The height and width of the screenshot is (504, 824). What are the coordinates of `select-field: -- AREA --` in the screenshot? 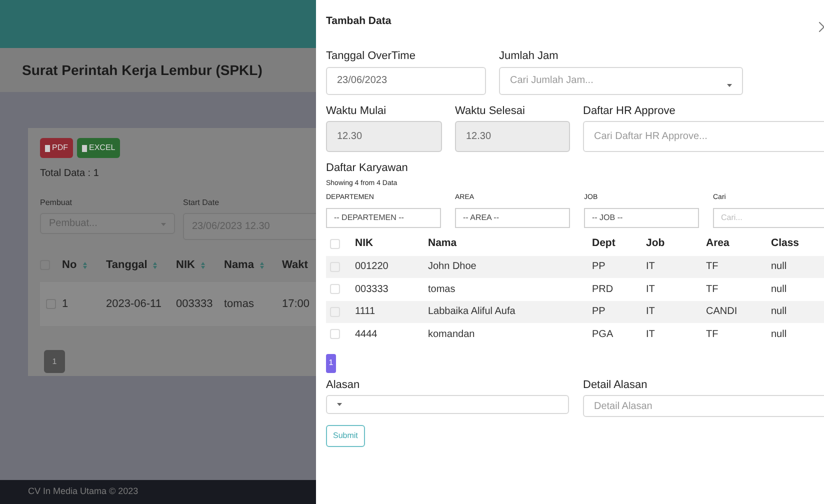 It's located at (512, 218).